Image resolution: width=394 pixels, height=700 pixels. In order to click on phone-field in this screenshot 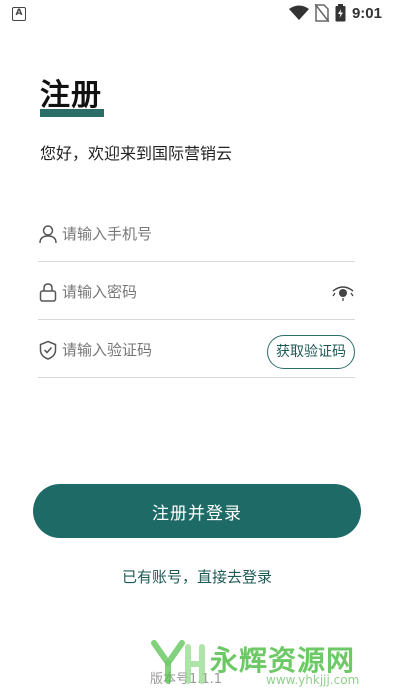, I will do `click(196, 234)`.